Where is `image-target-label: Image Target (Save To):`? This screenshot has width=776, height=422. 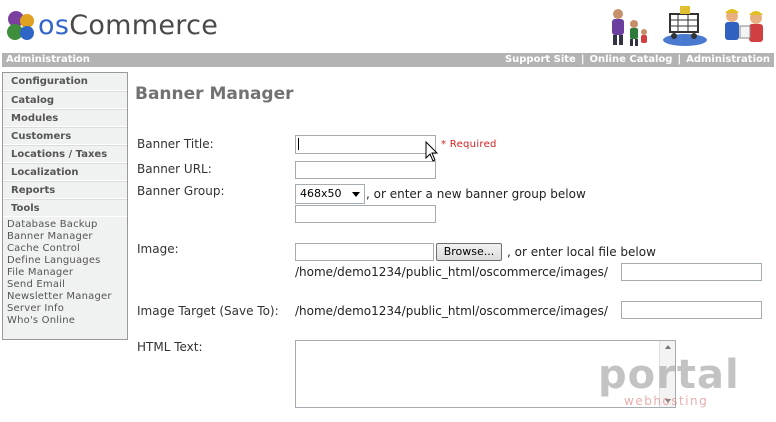 image-target-label: Image Target (Save To): is located at coordinates (208, 311).